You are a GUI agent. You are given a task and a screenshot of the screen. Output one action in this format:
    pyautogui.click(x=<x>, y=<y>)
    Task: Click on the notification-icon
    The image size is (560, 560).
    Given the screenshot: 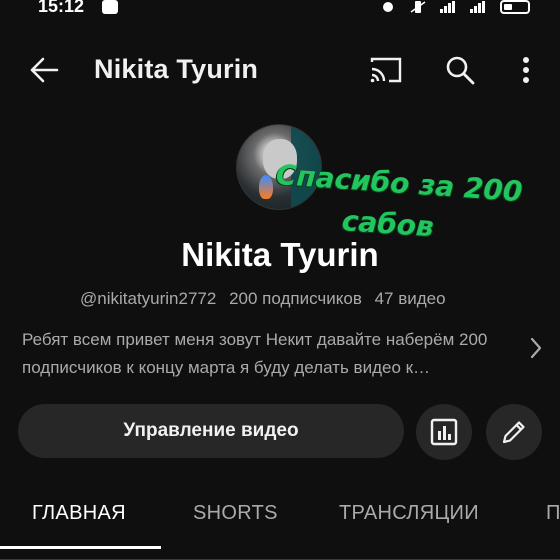 What is the action you would take?
    pyautogui.click(x=110, y=7)
    